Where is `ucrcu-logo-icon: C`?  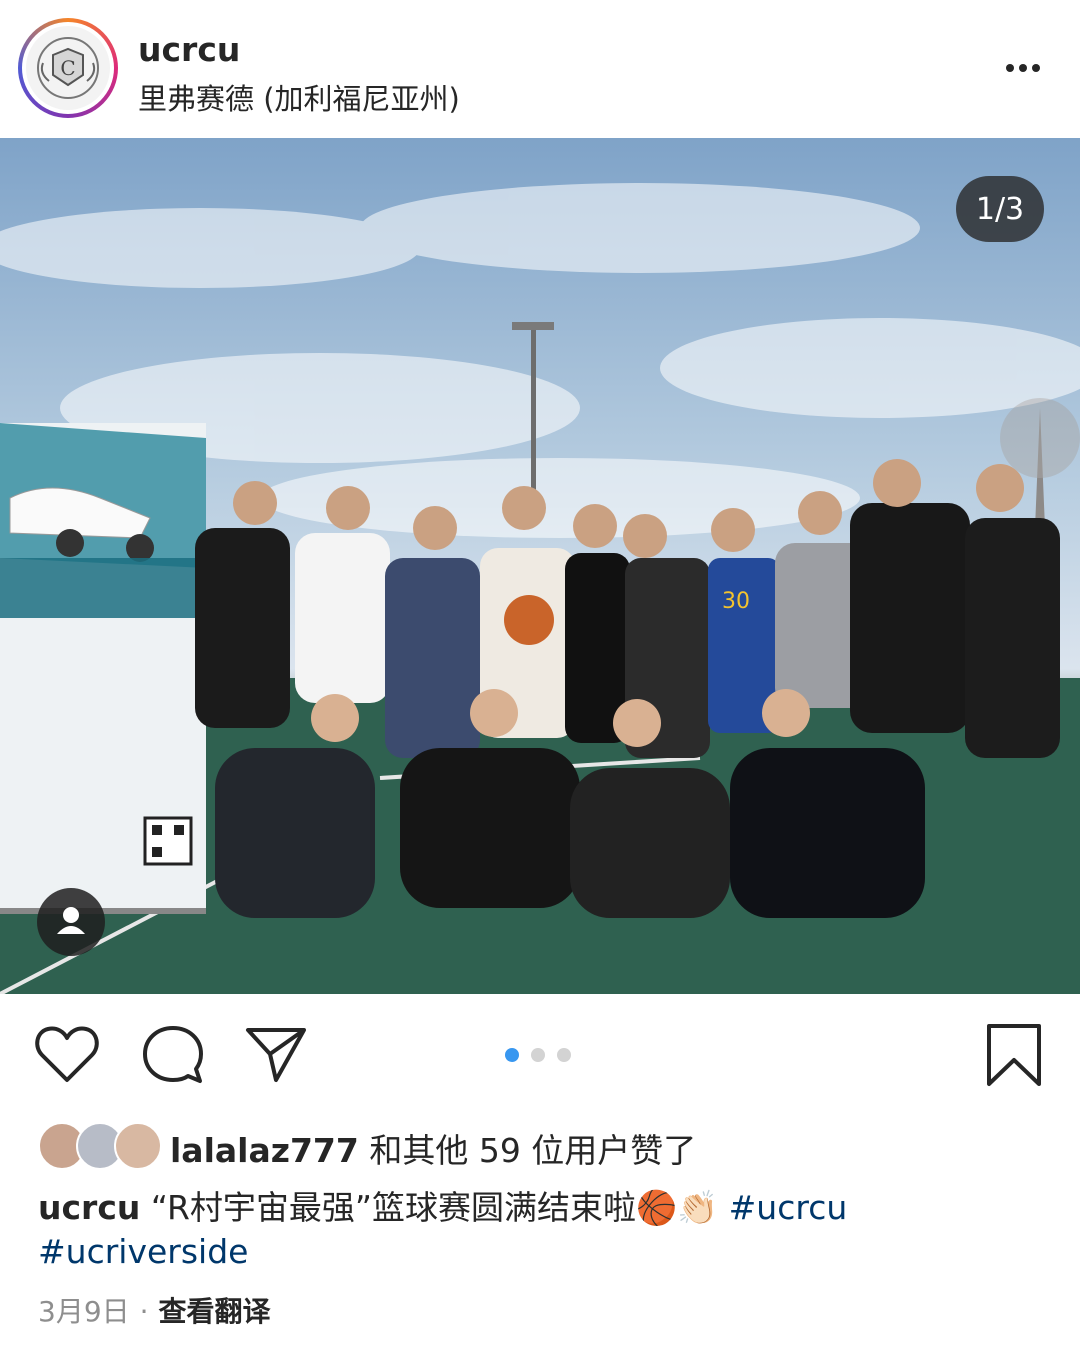 ucrcu-logo-icon: C is located at coordinates (68, 68).